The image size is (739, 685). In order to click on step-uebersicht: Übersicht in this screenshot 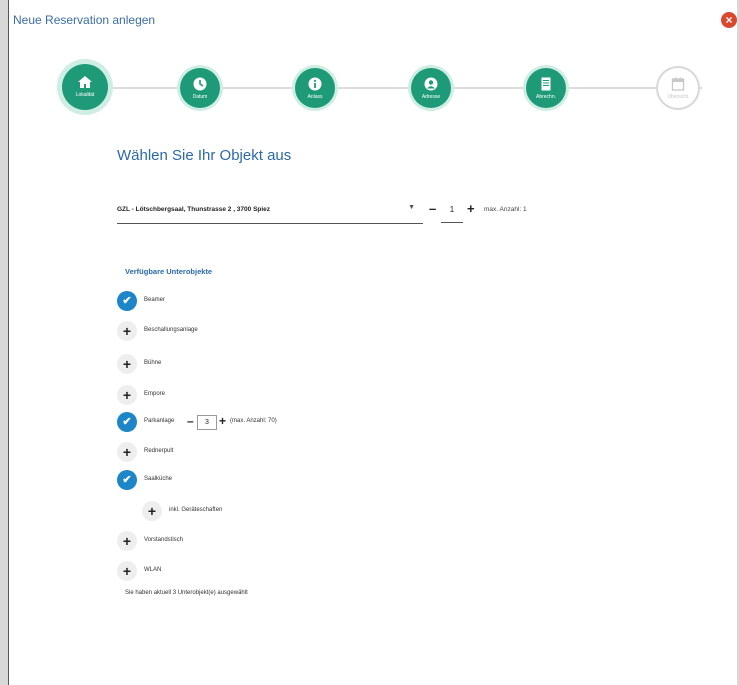, I will do `click(678, 88)`.